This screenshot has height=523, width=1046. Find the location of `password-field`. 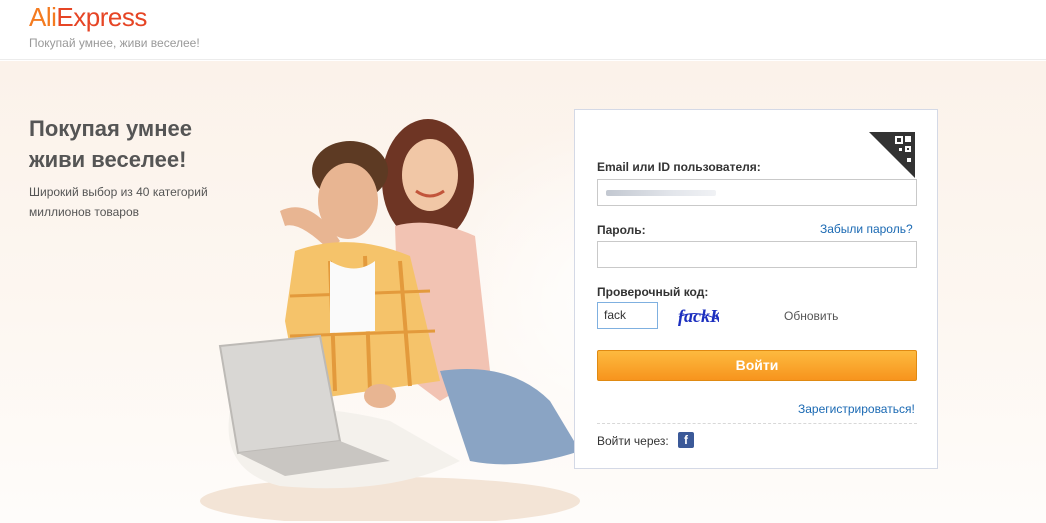

password-field is located at coordinates (757, 254).